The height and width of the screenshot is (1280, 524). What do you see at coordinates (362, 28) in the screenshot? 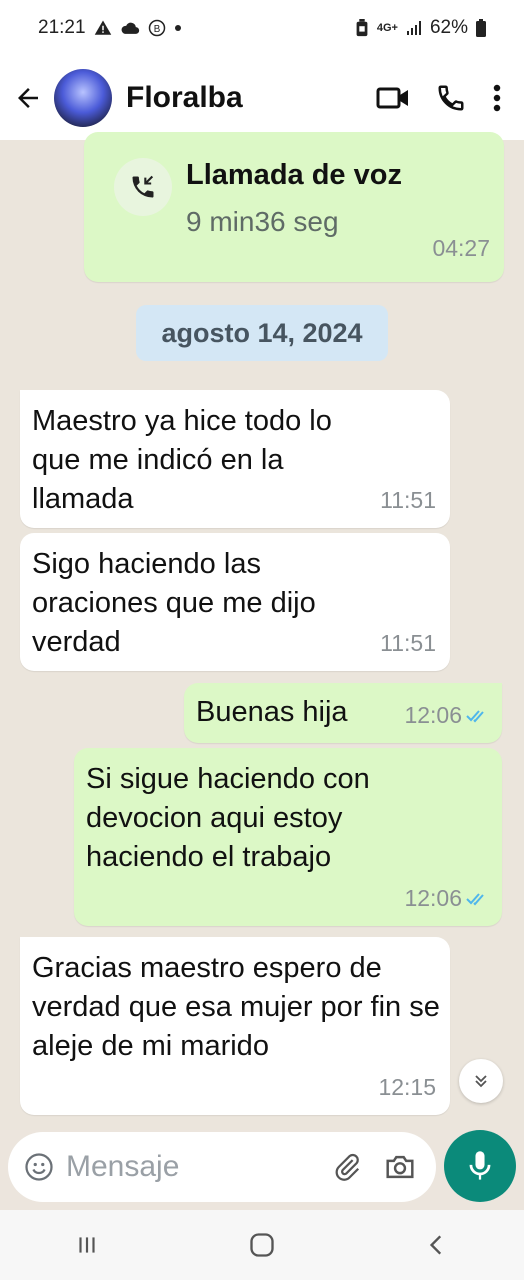
I see `battery-saver-icon` at bounding box center [362, 28].